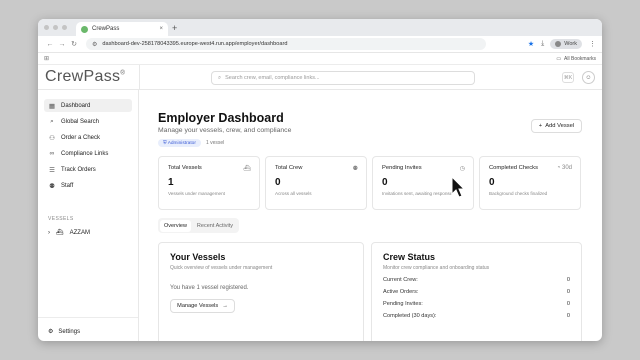 This screenshot has height=360, width=640. I want to click on sidebar-item-dashboard: ▦ Dashboard, so click(88, 105).